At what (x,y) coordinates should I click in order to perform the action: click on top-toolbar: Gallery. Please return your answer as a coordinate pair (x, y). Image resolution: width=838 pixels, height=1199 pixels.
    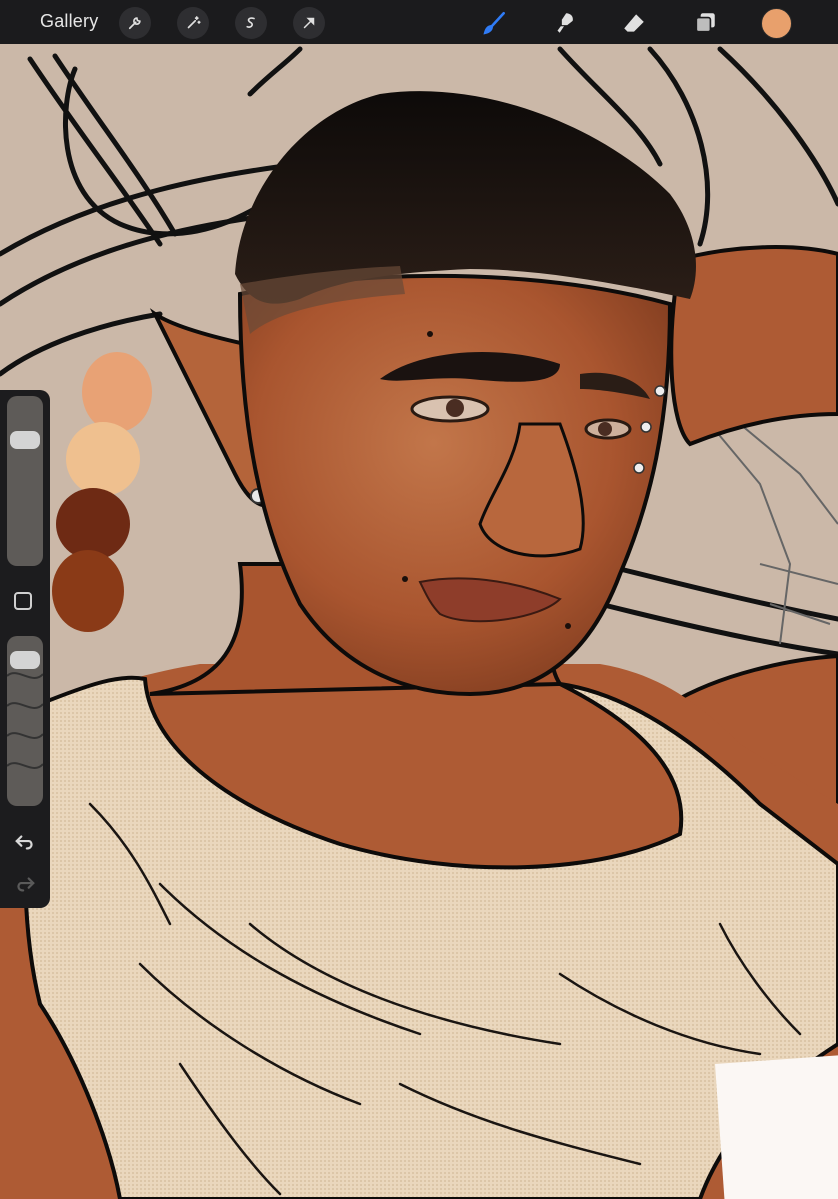
    Looking at the image, I should click on (419, 22).